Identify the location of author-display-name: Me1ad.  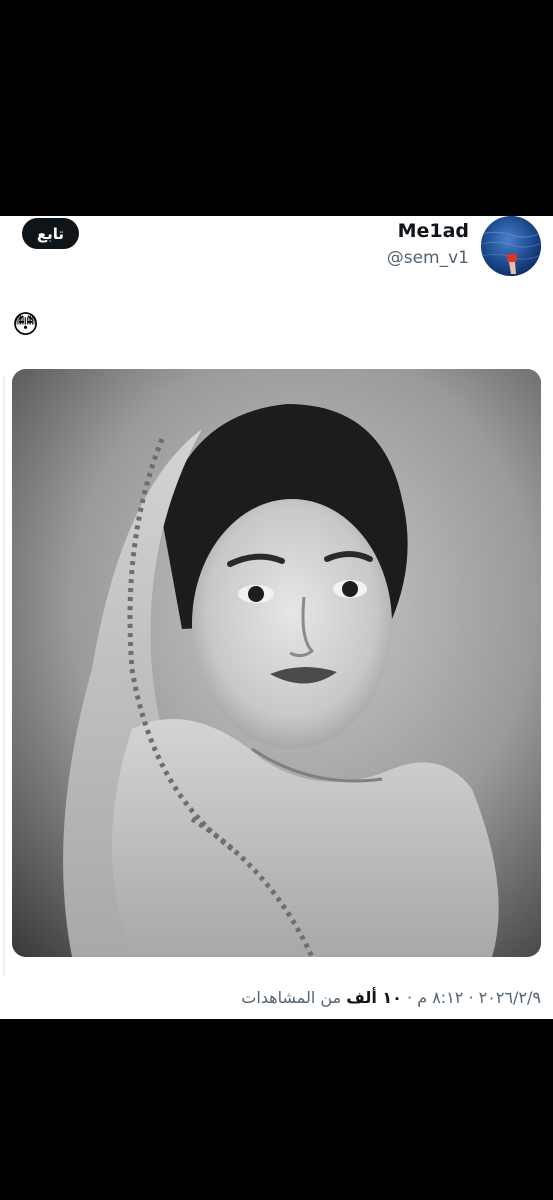
(433, 231).